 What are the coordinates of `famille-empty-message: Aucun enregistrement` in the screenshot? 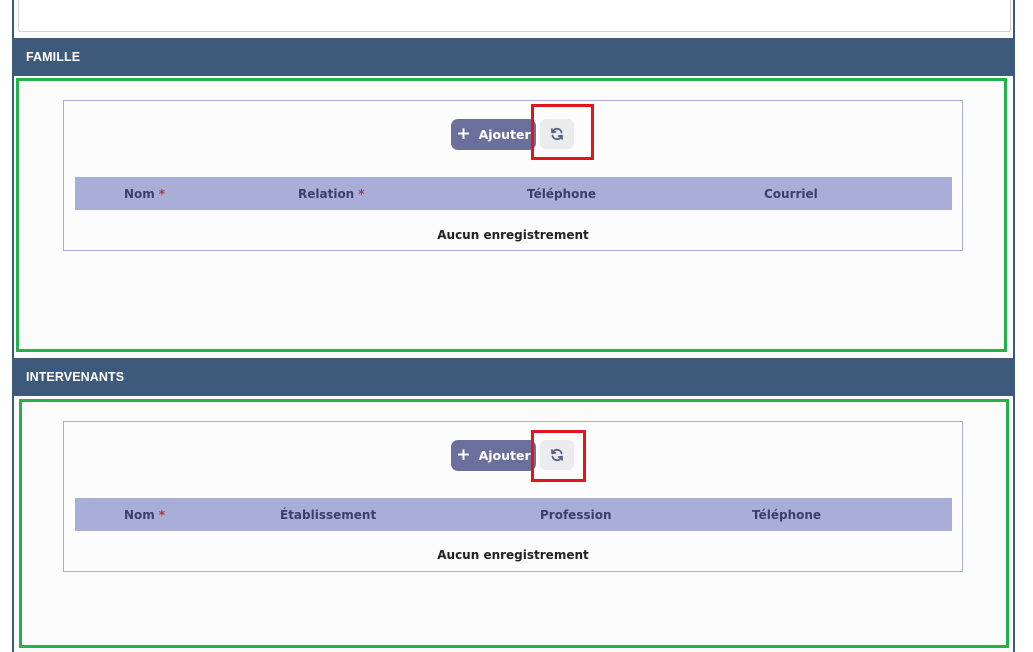 It's located at (513, 235).